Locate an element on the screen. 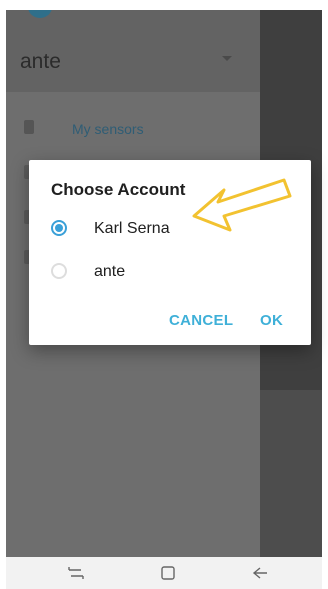 This screenshot has height=589, width=328. drawer-item-label: My sensors is located at coordinates (108, 129).